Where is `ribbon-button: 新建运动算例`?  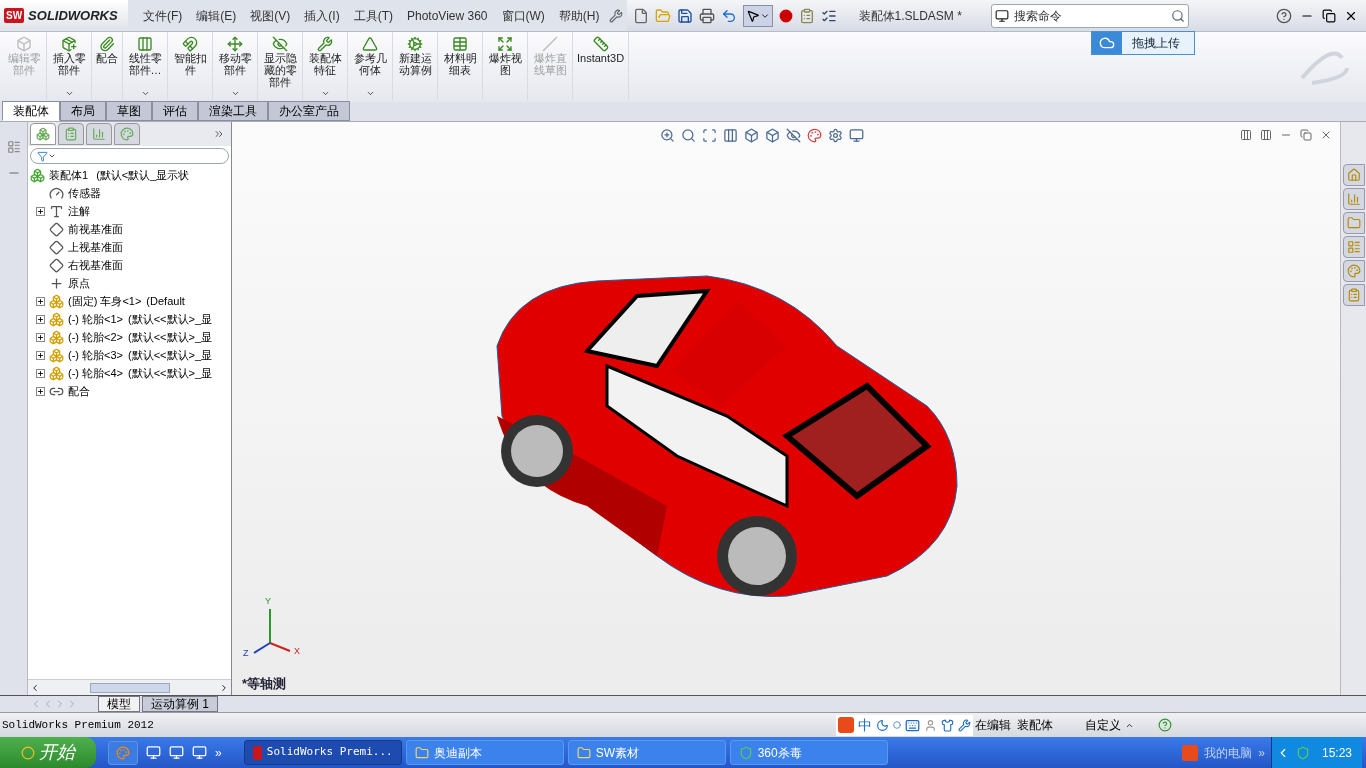
ribbon-button: 新建运动算例 is located at coordinates (415, 66).